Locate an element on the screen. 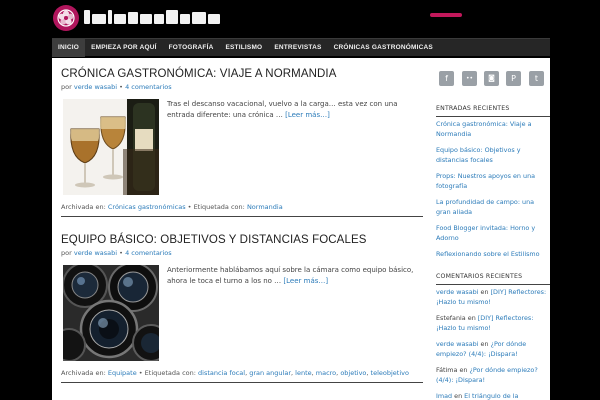 The height and width of the screenshot is (400, 600). site-header is located at coordinates (300, 19).